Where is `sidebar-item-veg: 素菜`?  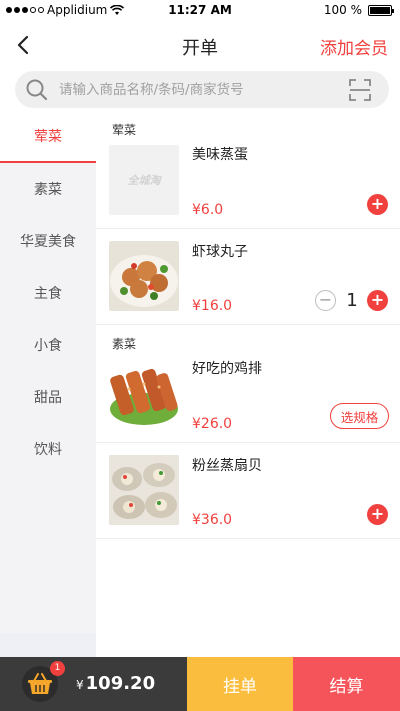 sidebar-item-veg: 素菜 is located at coordinates (48, 189).